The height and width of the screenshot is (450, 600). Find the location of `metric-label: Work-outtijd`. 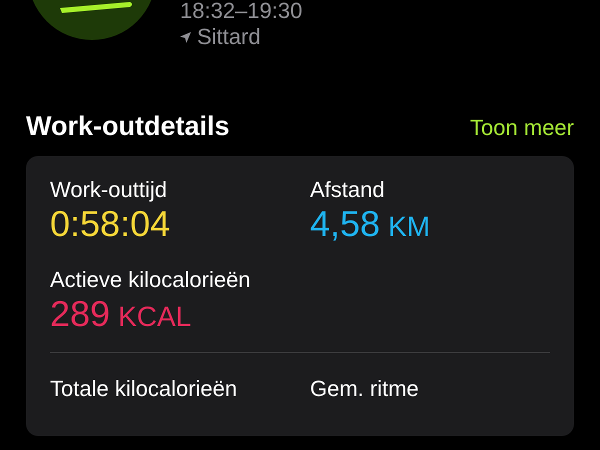

metric-label: Work-outtijd is located at coordinates (108, 190).